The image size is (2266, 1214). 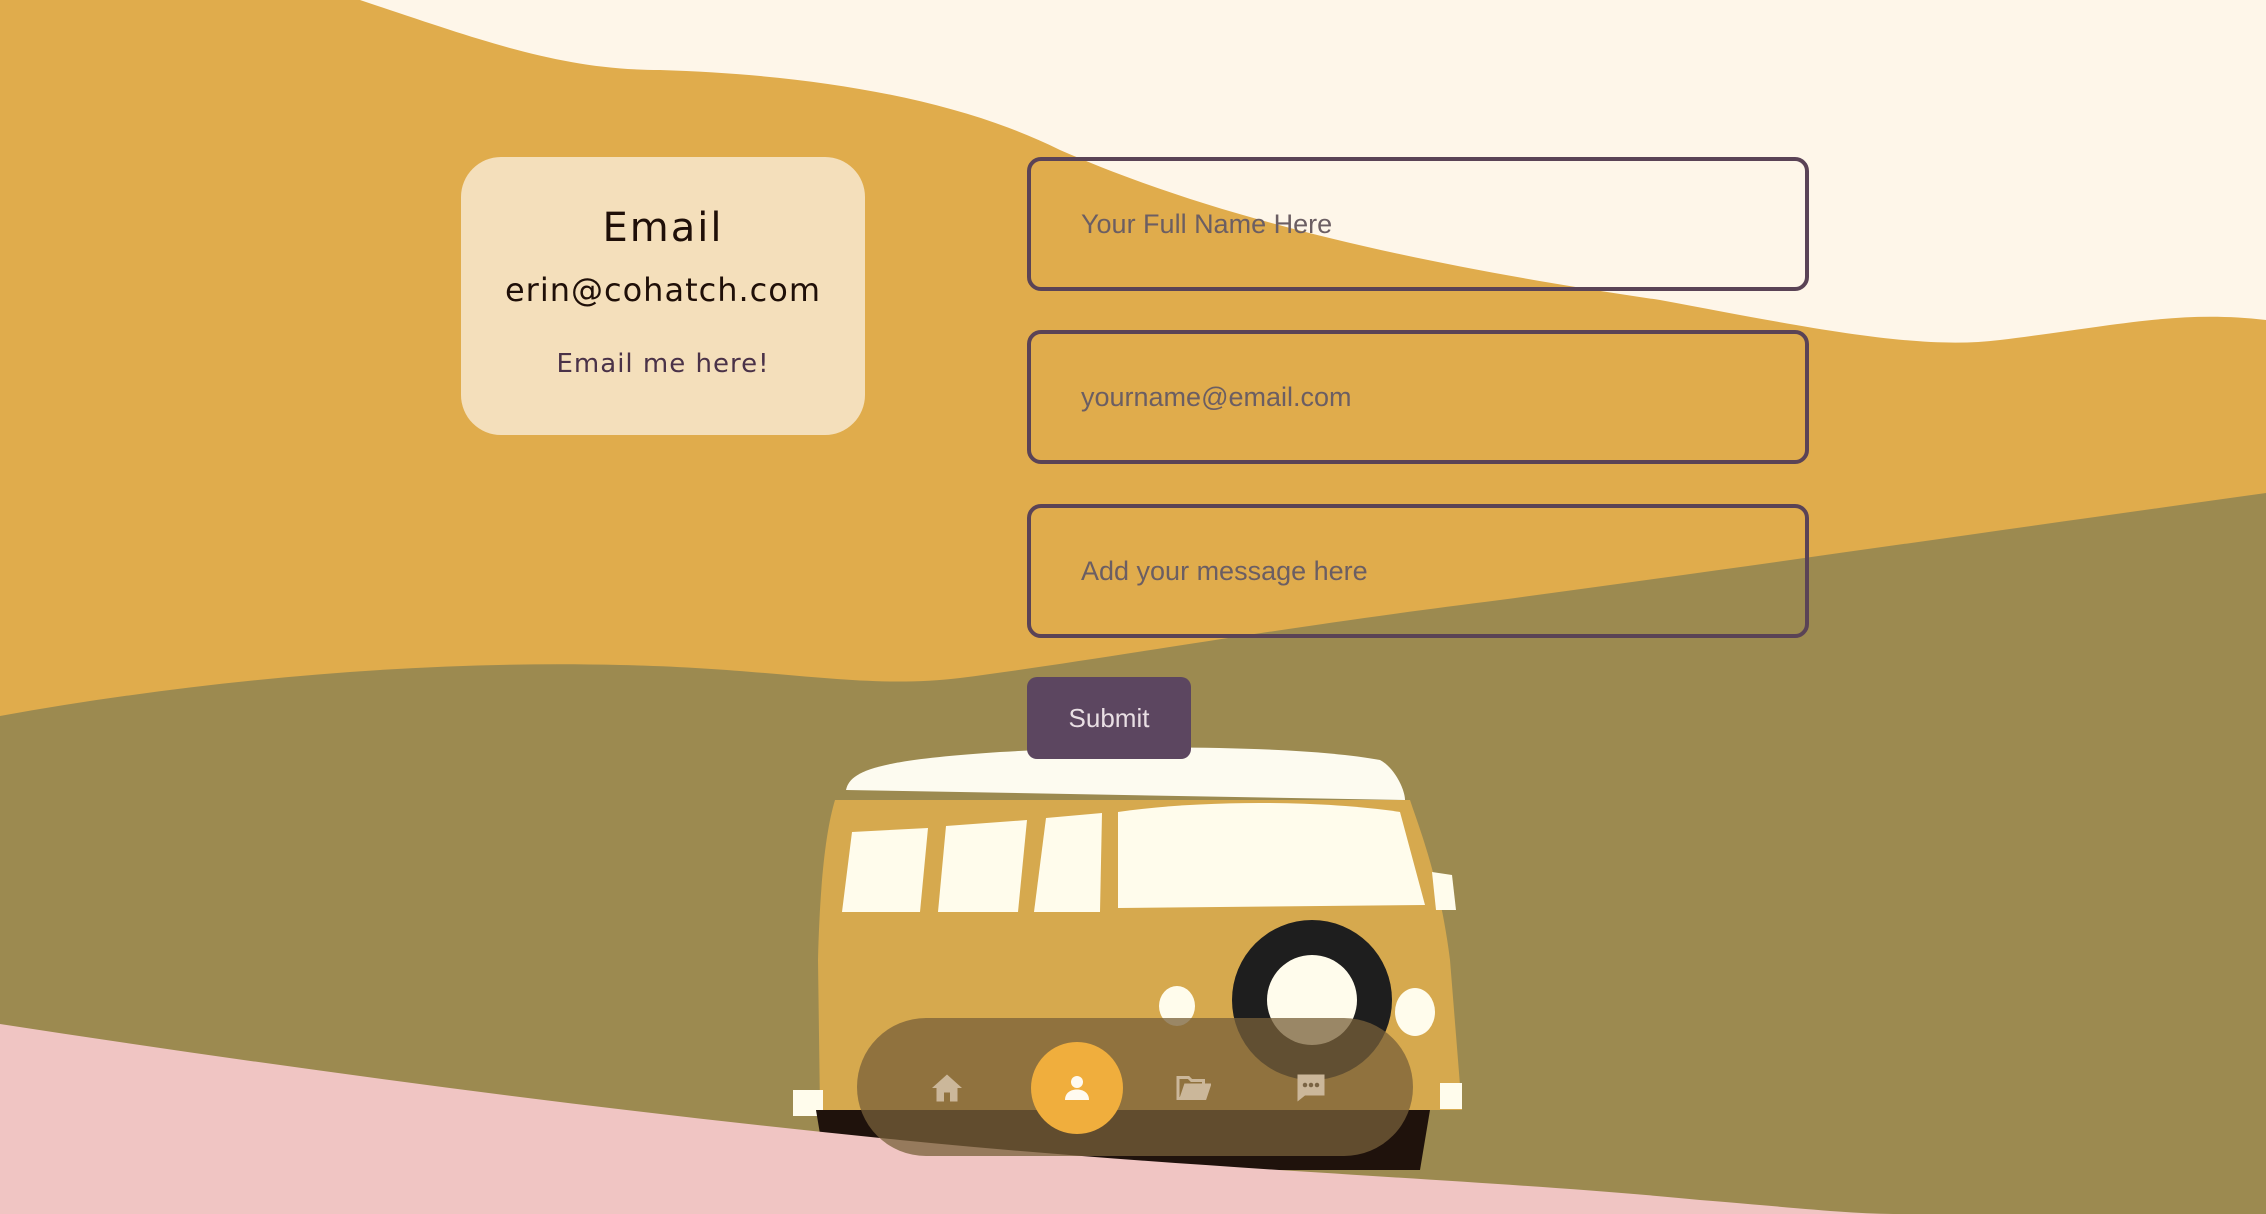 What do you see at coordinates (662, 290) in the screenshot?
I see `email-address: erin@cohatch.com` at bounding box center [662, 290].